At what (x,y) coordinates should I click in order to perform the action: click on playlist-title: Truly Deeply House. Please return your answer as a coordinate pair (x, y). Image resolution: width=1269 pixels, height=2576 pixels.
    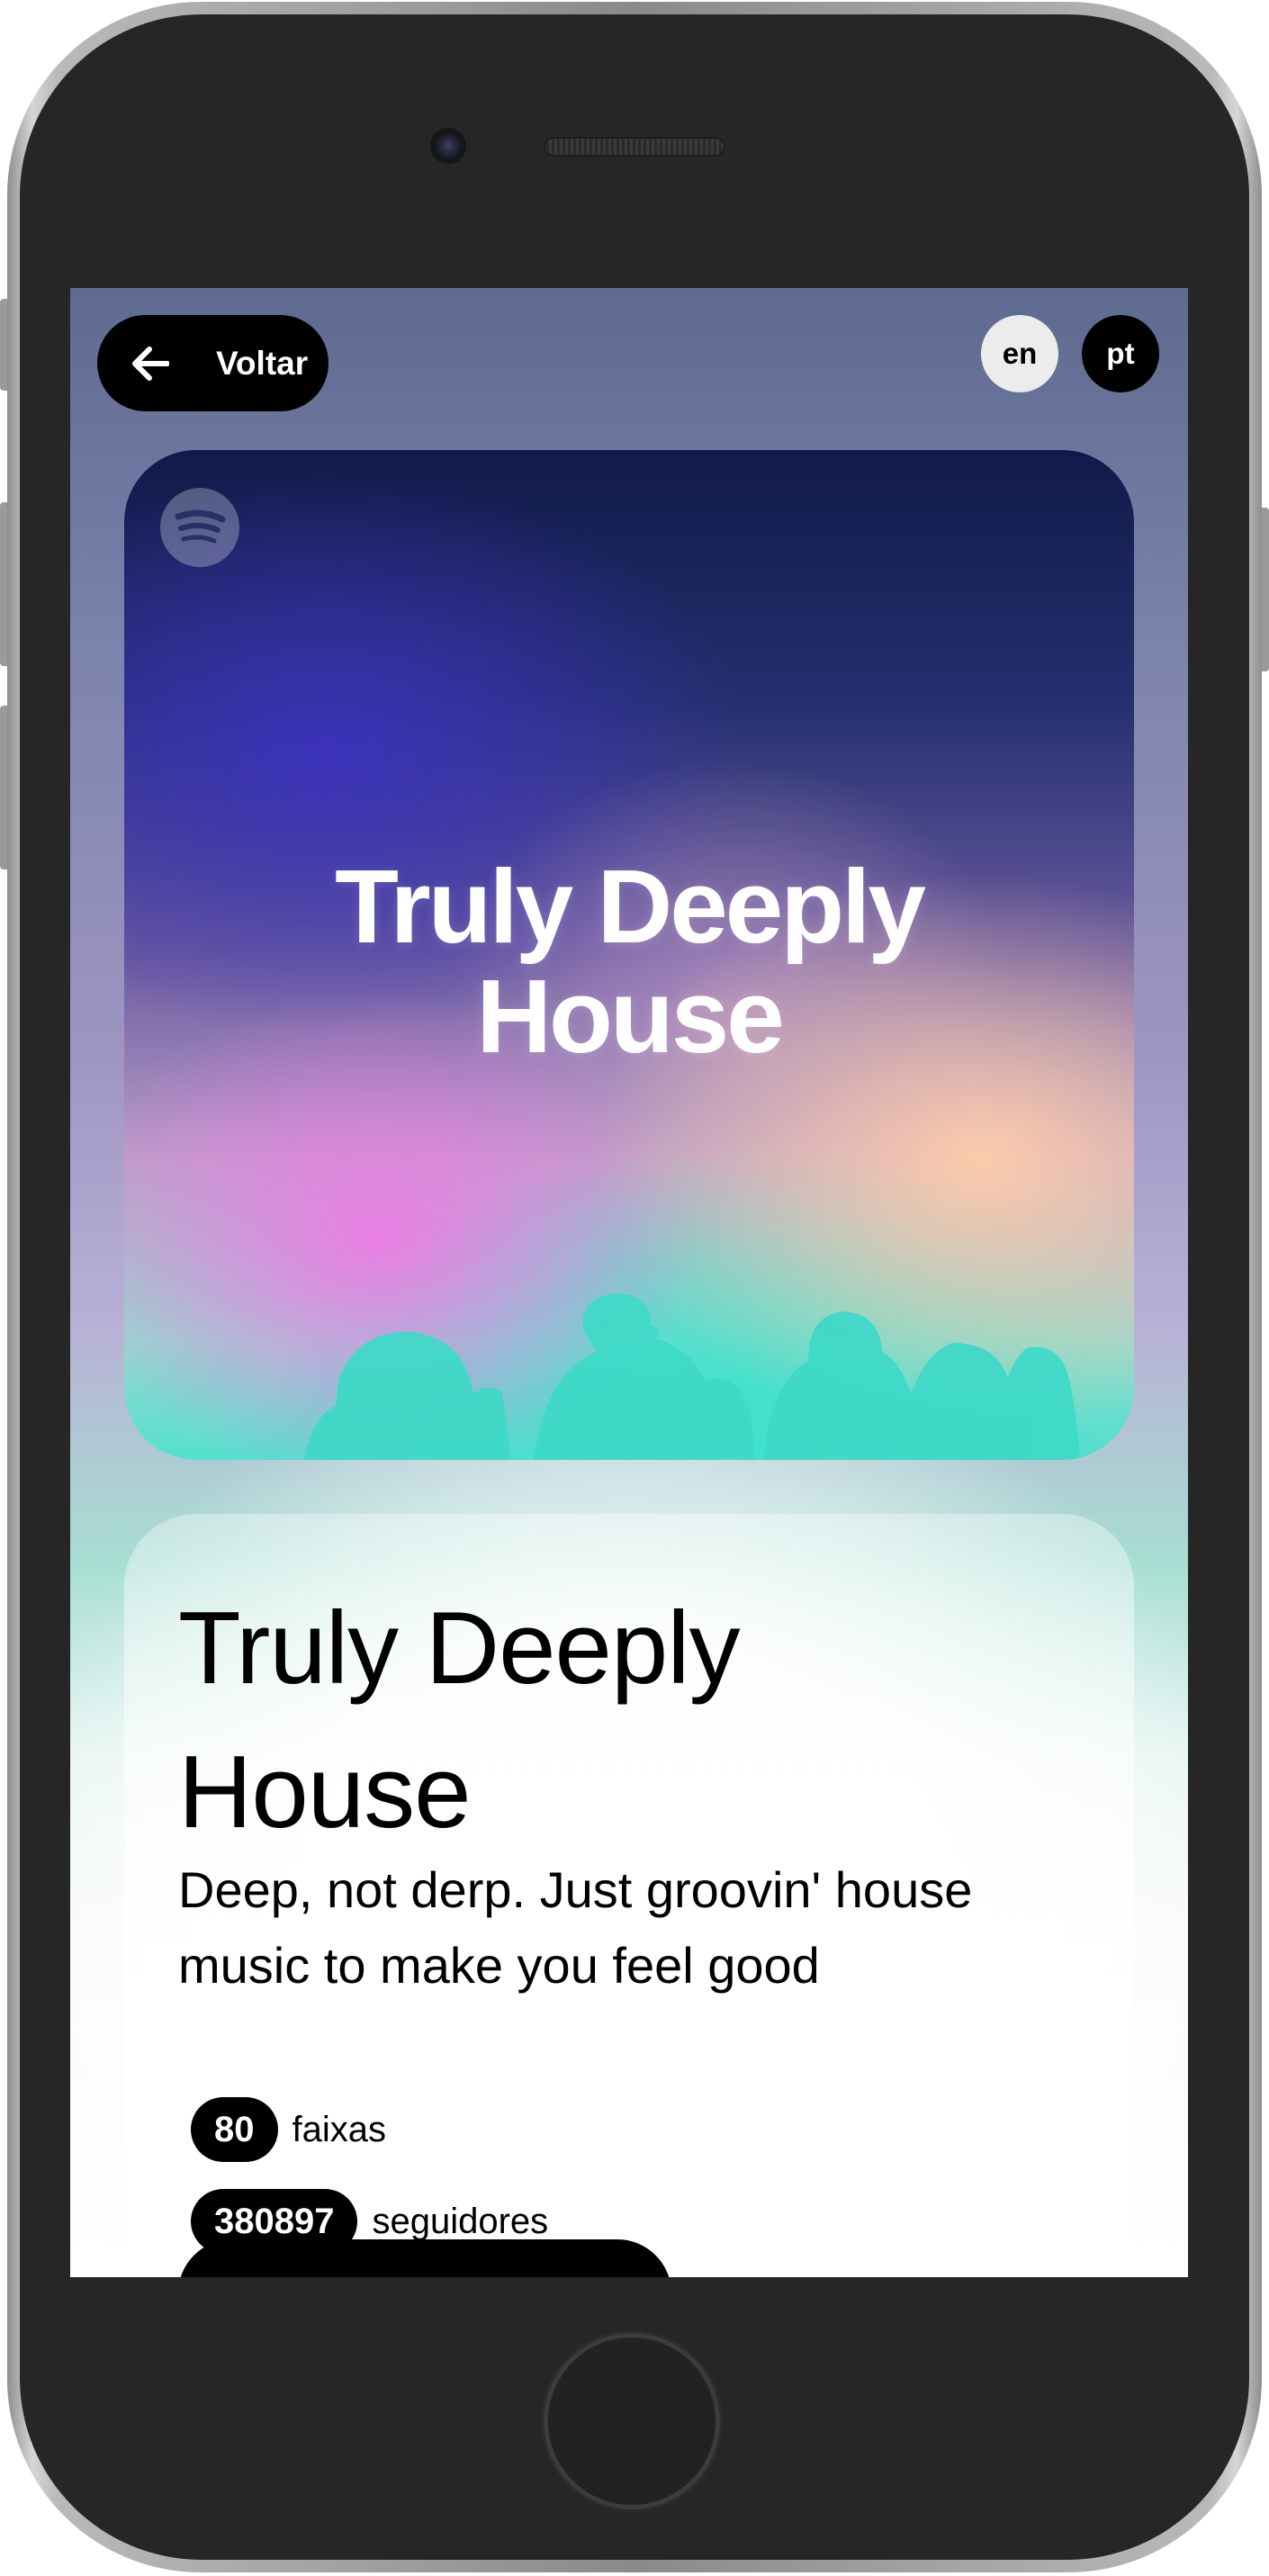
    Looking at the image, I should click on (460, 1720).